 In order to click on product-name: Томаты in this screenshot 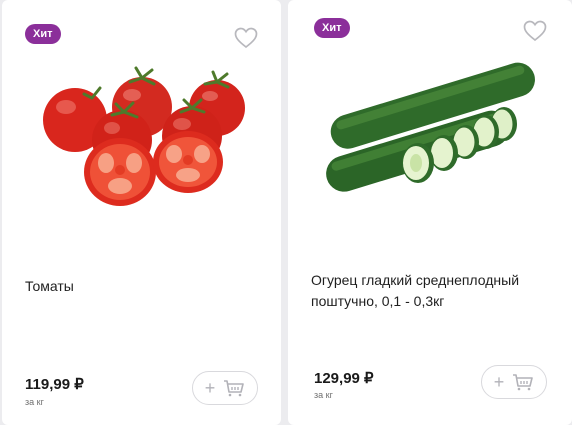, I will do `click(145, 286)`.